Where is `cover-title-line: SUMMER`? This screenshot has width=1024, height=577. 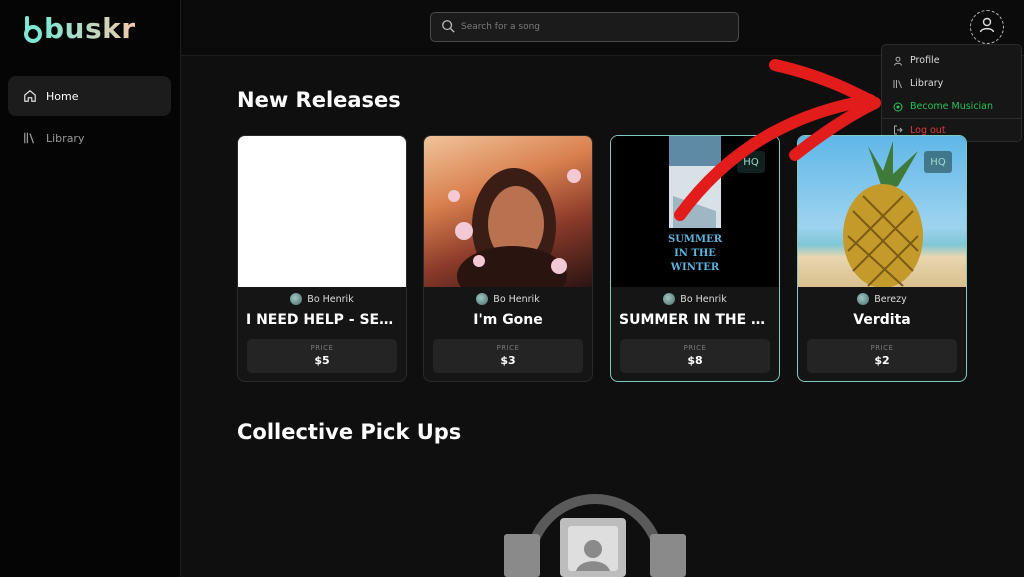
cover-title-line: SUMMER is located at coordinates (695, 239).